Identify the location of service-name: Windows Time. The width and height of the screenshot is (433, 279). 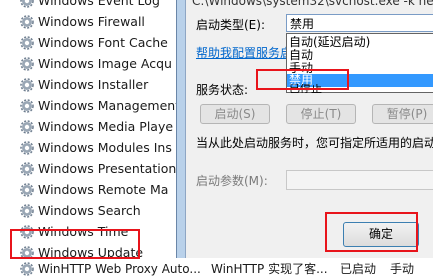
(83, 231).